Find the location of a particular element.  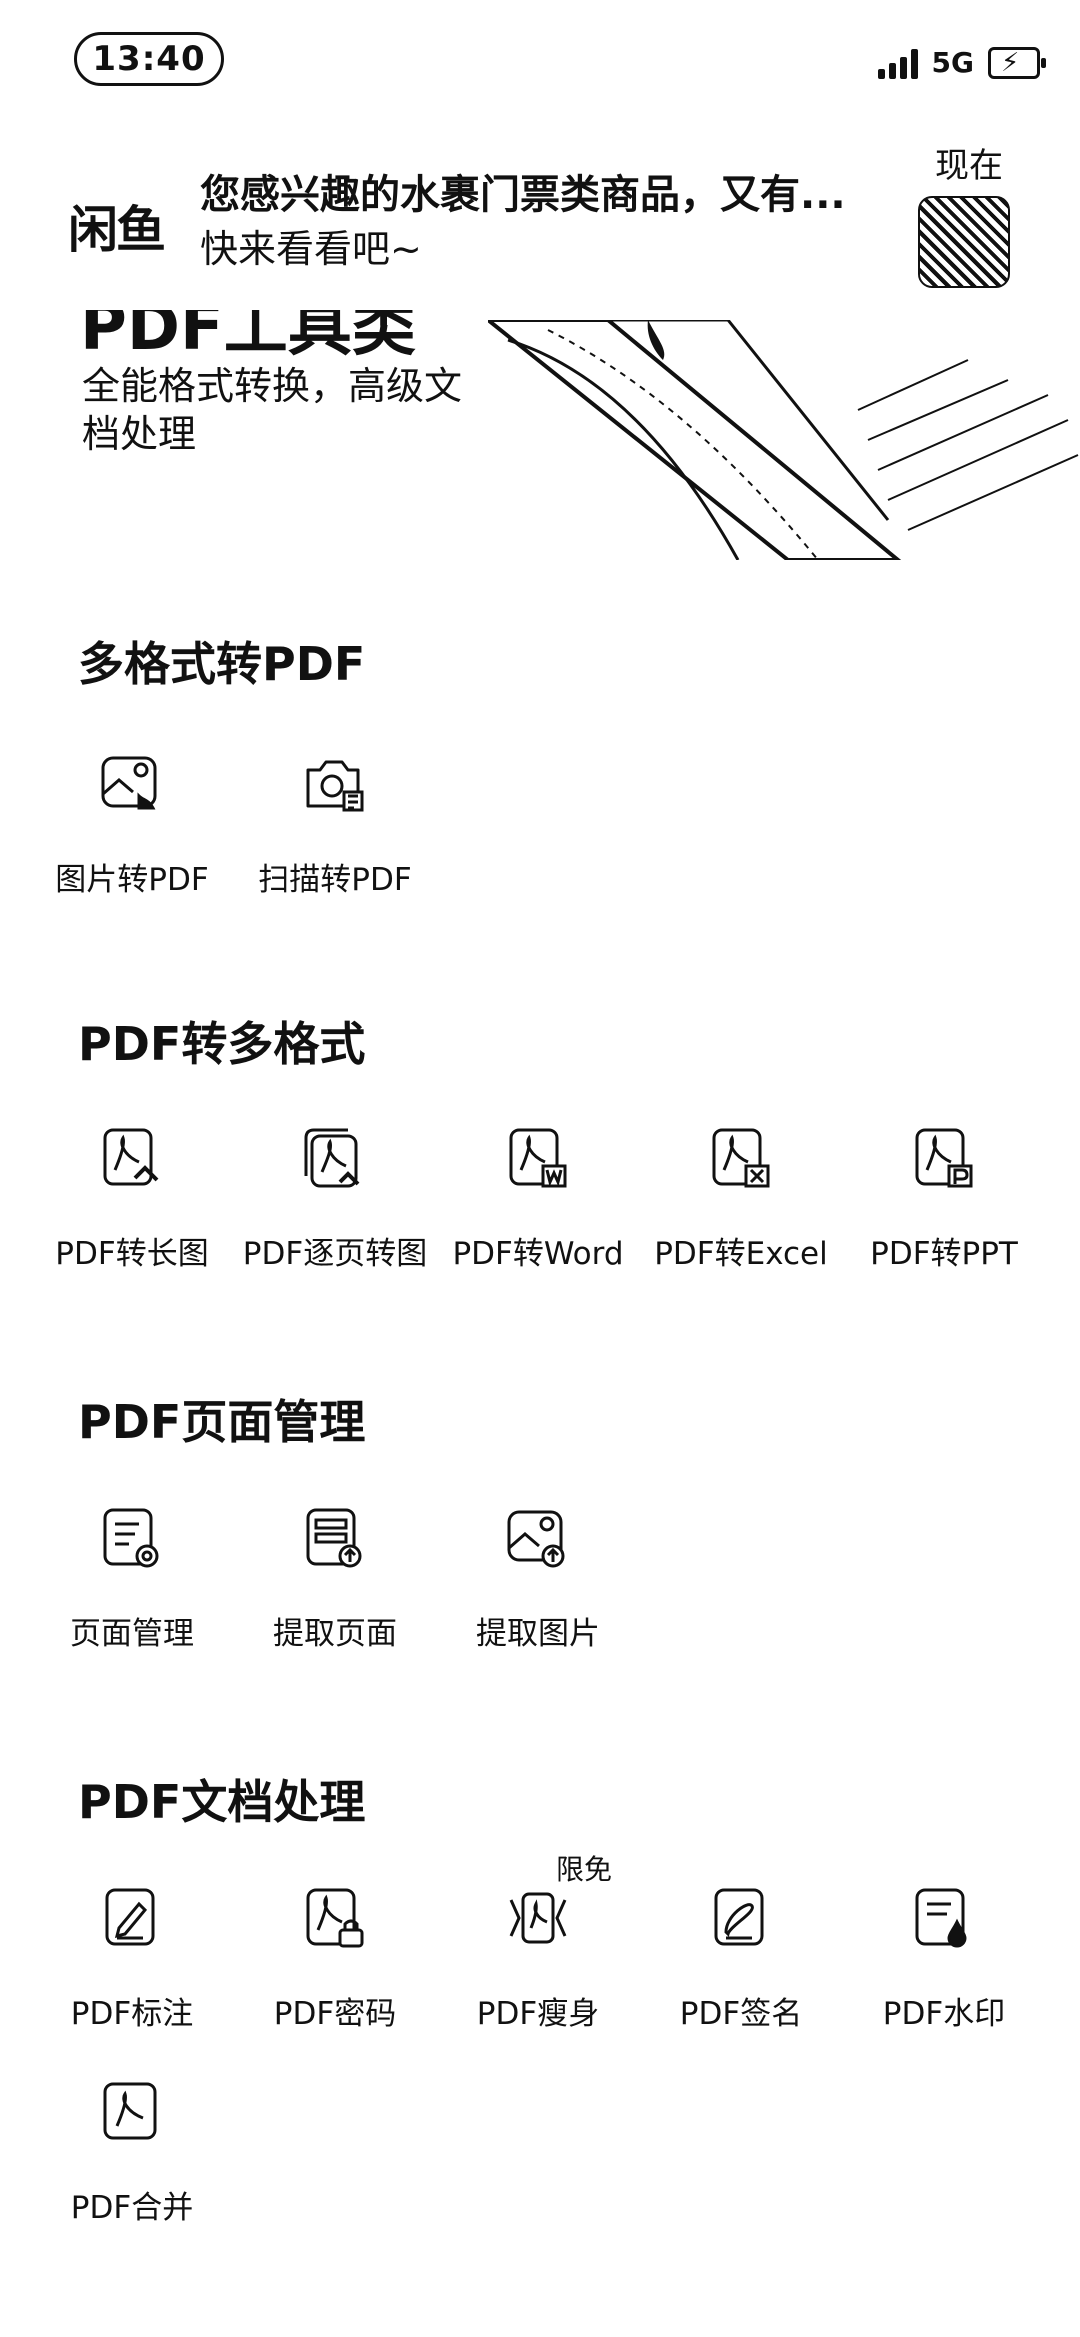

pdf-compress-icon is located at coordinates (538, 1918).